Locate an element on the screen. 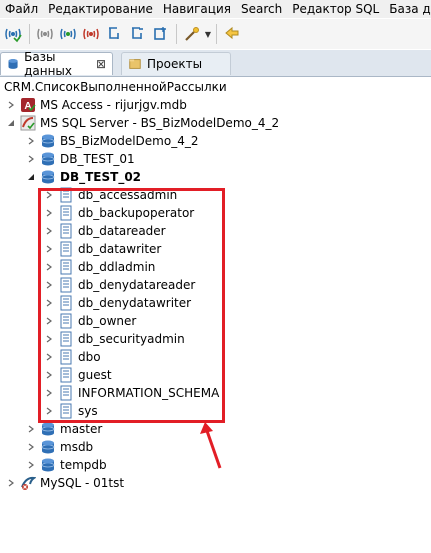 The width and height of the screenshot is (431, 553). menu-navigate: Навигация is located at coordinates (197, 9).